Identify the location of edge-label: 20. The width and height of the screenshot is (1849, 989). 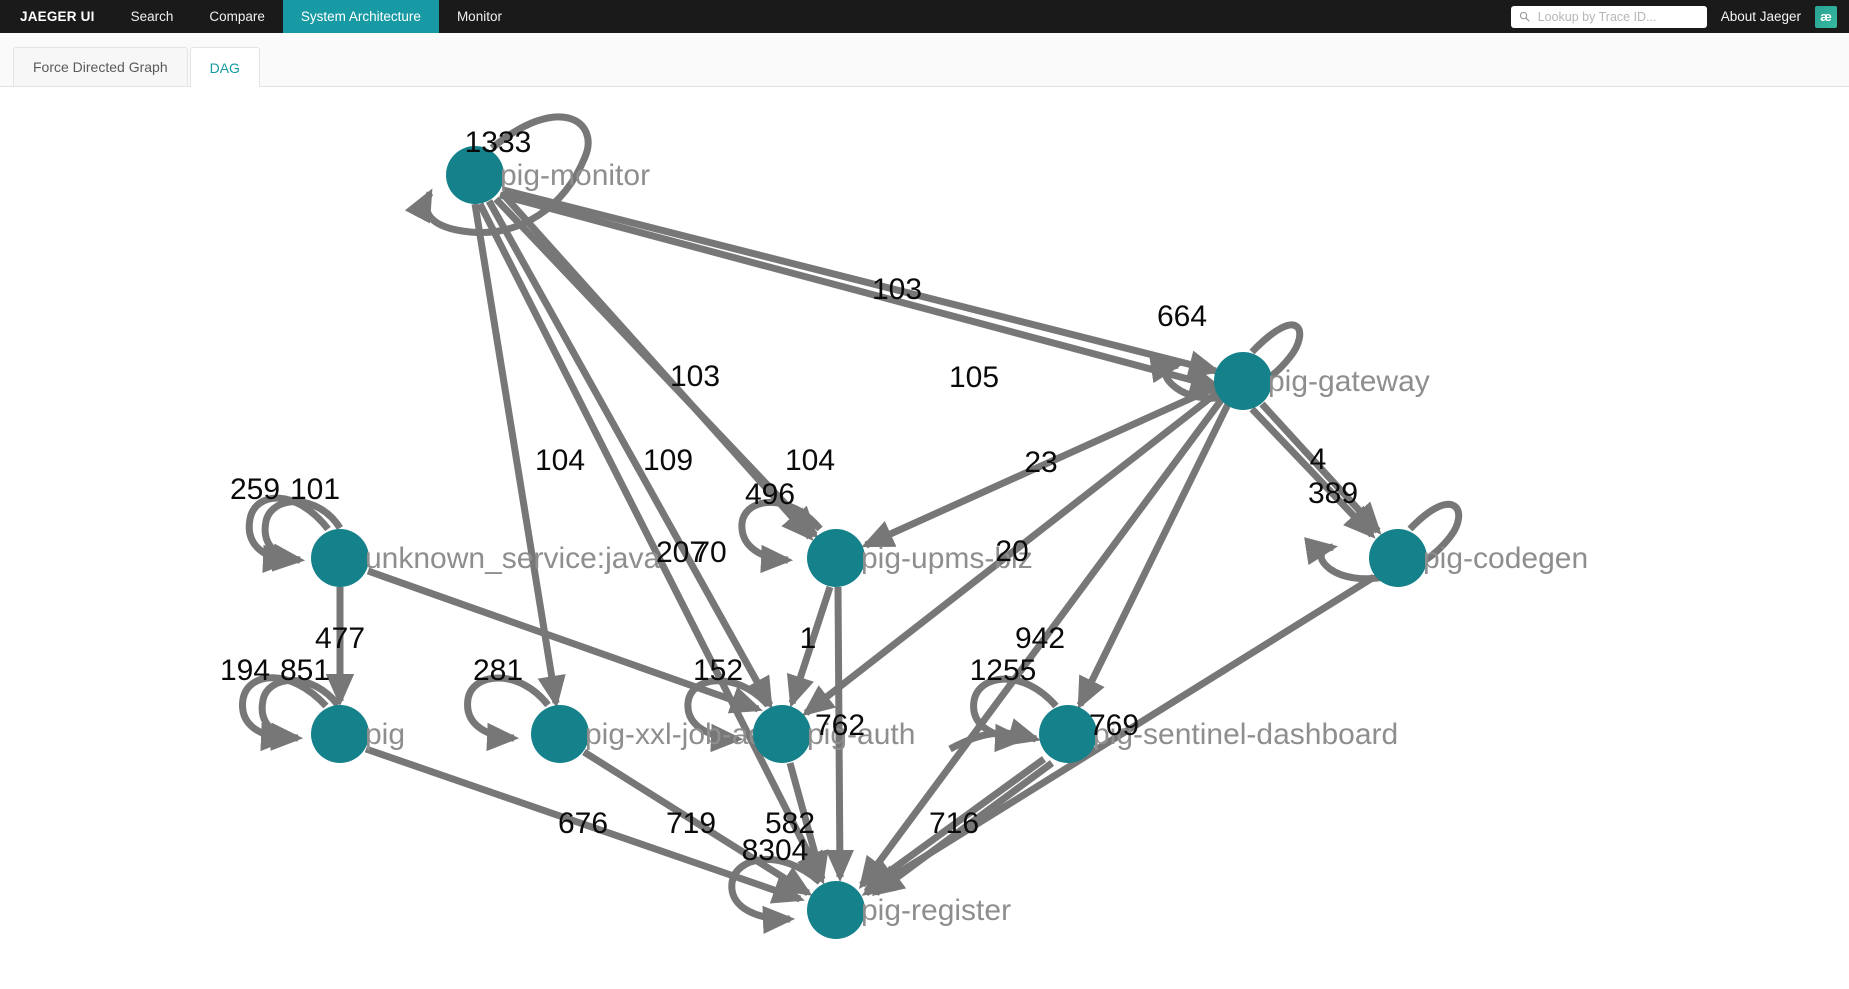
(1011, 551).